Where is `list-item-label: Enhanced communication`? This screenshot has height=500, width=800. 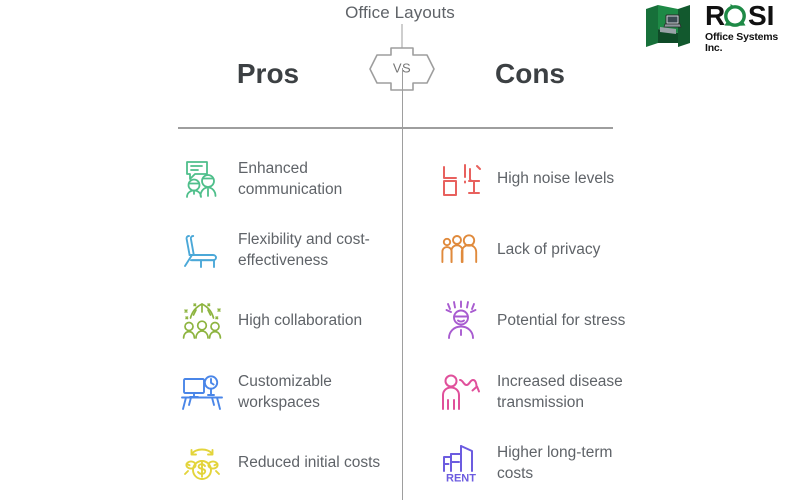
list-item-label: Enhanced communication is located at coordinates (290, 178).